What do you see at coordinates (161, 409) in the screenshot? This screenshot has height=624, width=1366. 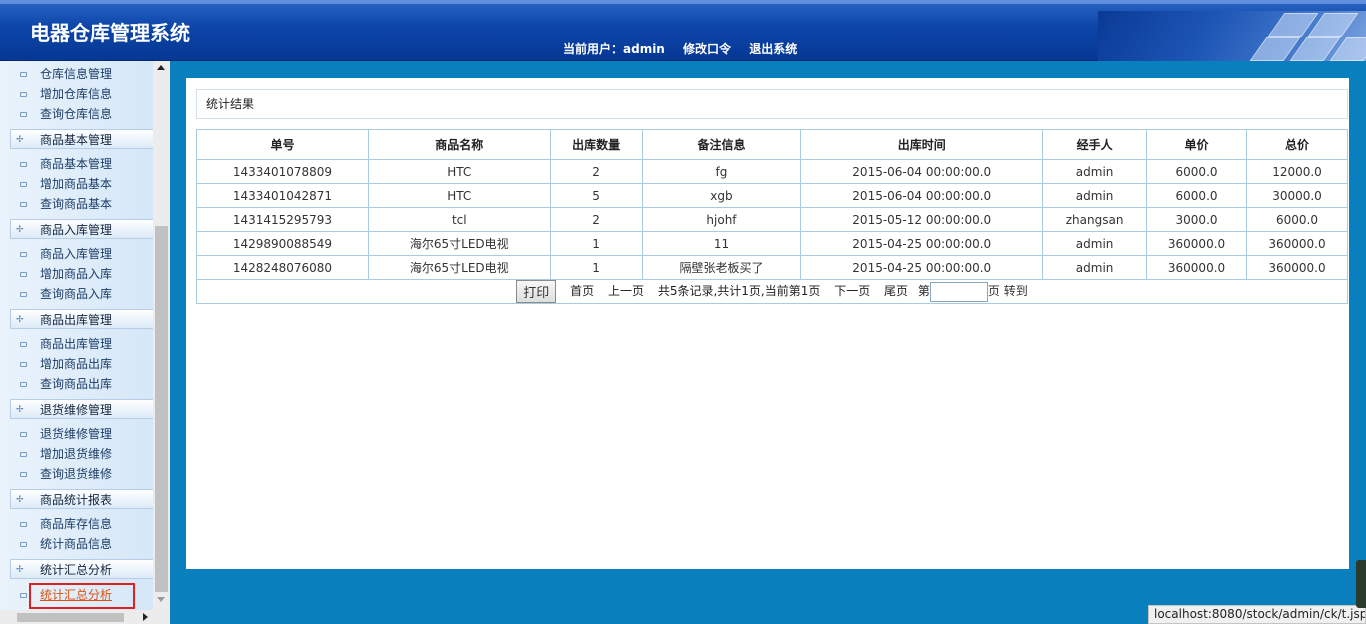 I see `scrollbar-thumb` at bounding box center [161, 409].